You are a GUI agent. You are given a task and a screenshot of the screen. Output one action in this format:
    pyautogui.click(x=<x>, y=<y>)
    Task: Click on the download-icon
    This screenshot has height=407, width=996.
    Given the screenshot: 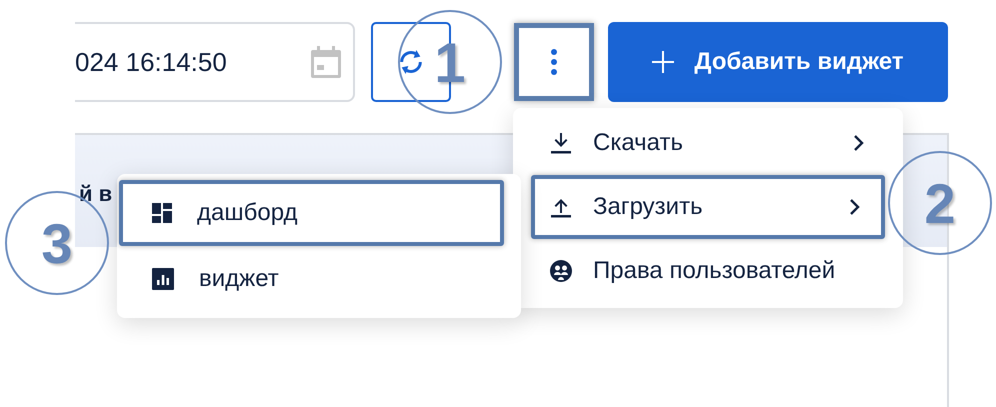 What is the action you would take?
    pyautogui.click(x=561, y=143)
    